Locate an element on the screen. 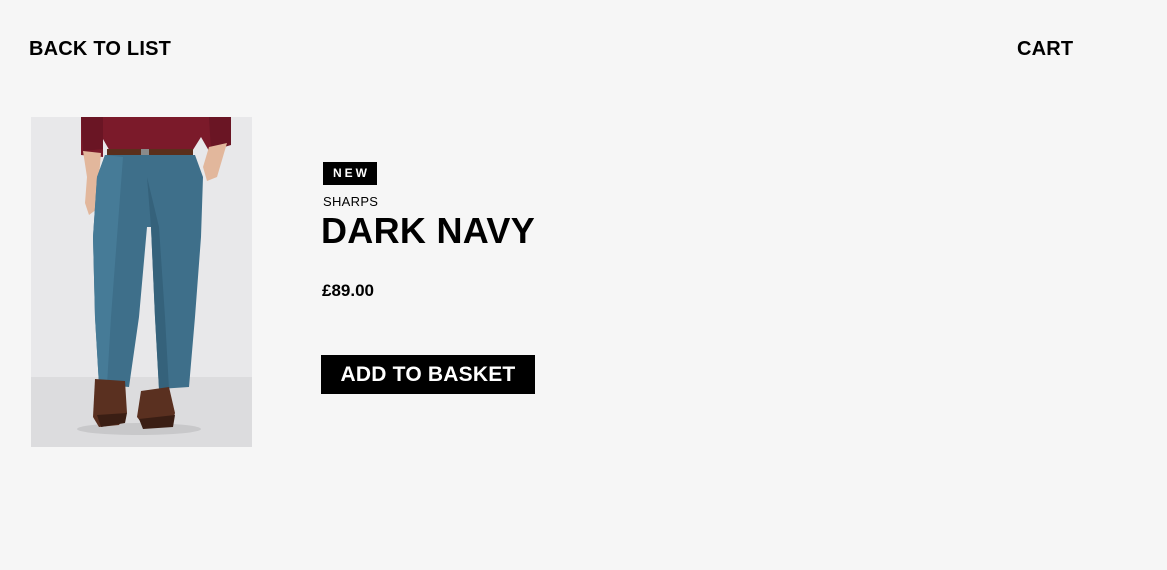 The height and width of the screenshot is (570, 1167). product-photo-trousers is located at coordinates (141, 282).